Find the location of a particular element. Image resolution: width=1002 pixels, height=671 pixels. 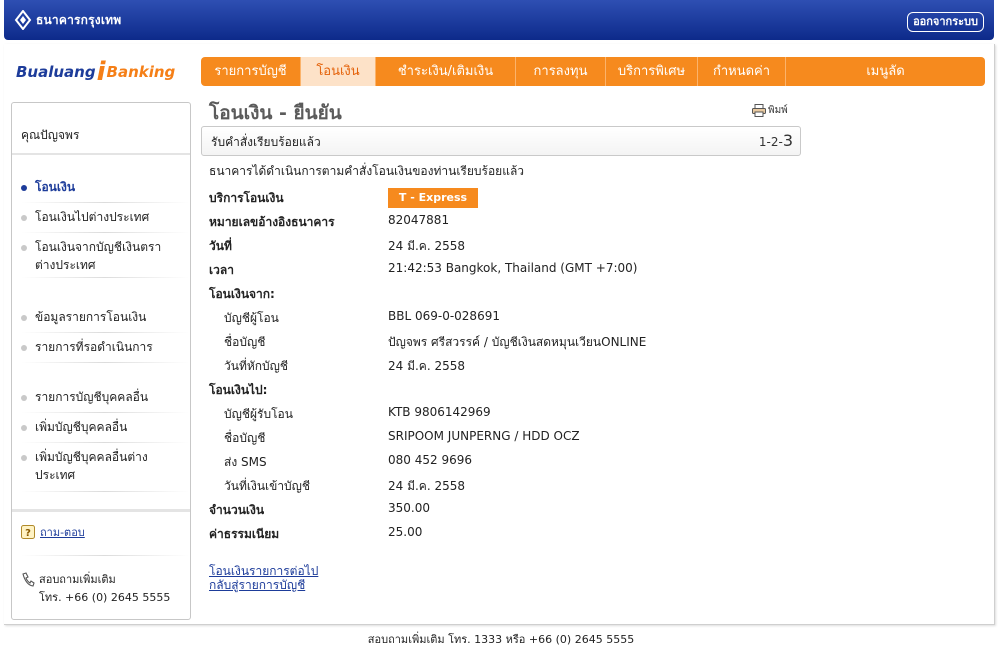

from-heading: โอนเงินจาก: is located at coordinates (242, 294).